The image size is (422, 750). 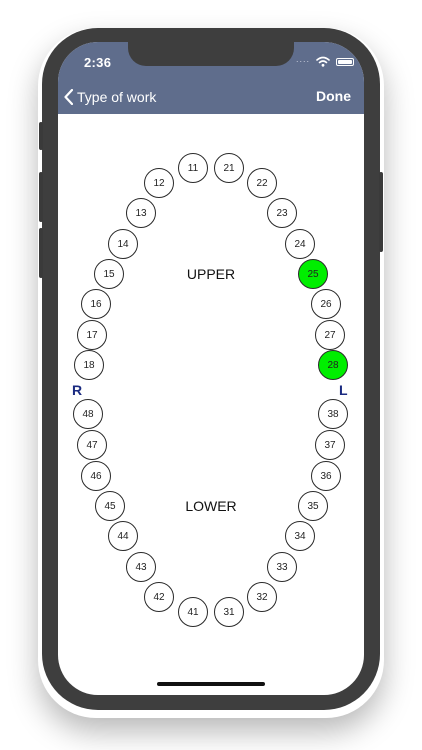 What do you see at coordinates (229, 168) in the screenshot?
I see `tooth-21: 21` at bounding box center [229, 168].